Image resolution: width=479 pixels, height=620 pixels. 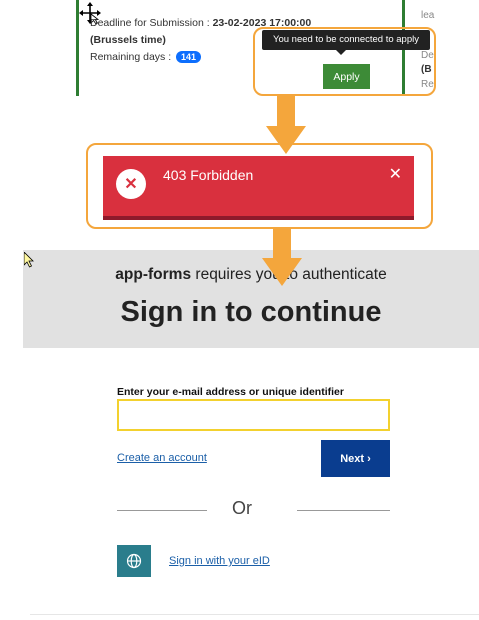 I want to click on error-banner: ✕ 403 Forbidden ✕, so click(x=258, y=188).